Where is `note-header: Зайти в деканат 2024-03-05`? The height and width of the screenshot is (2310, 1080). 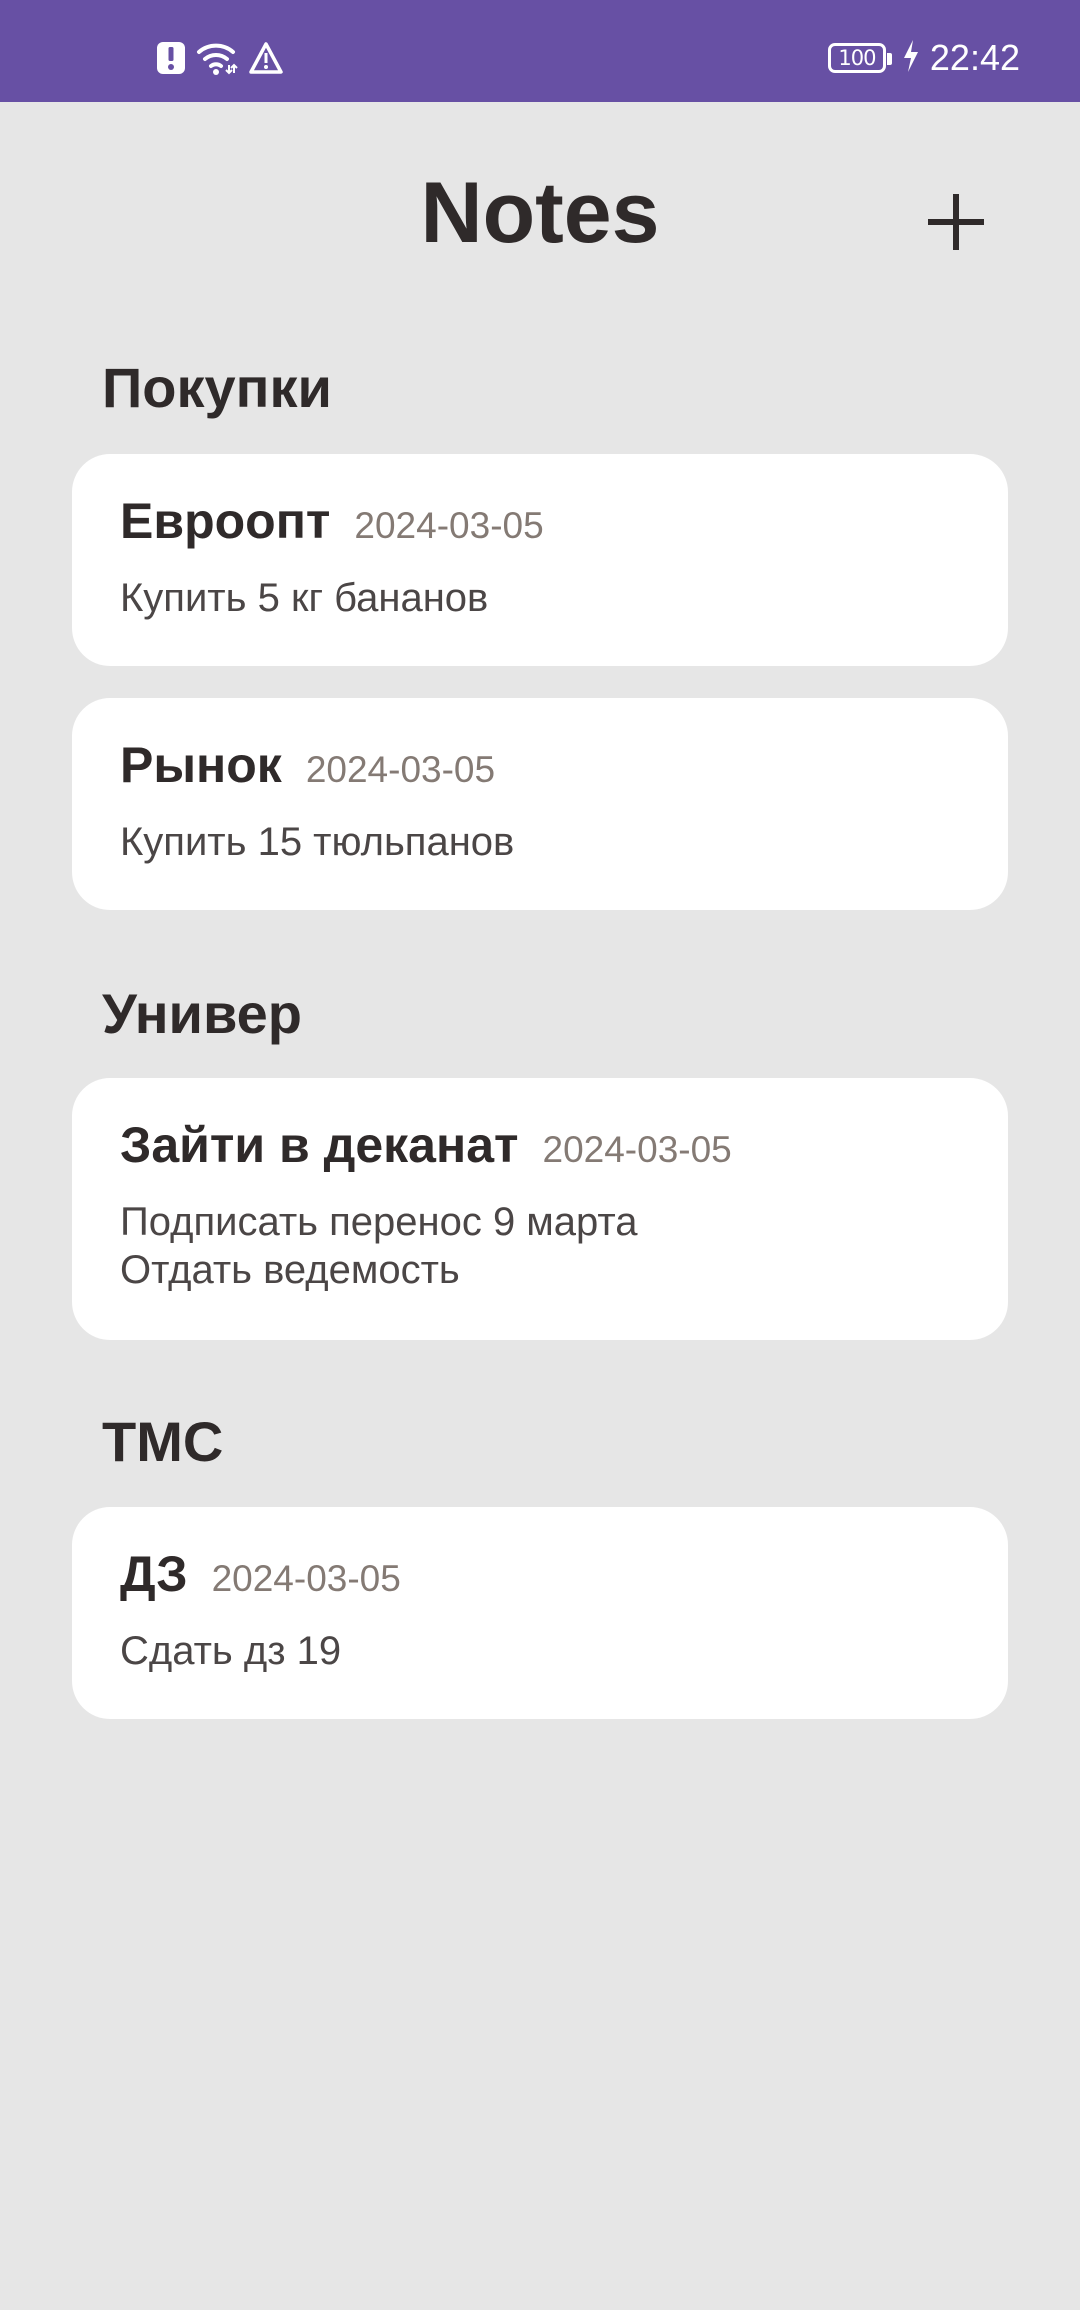 note-header: Зайти в деканат 2024-03-05 is located at coordinates (540, 1151).